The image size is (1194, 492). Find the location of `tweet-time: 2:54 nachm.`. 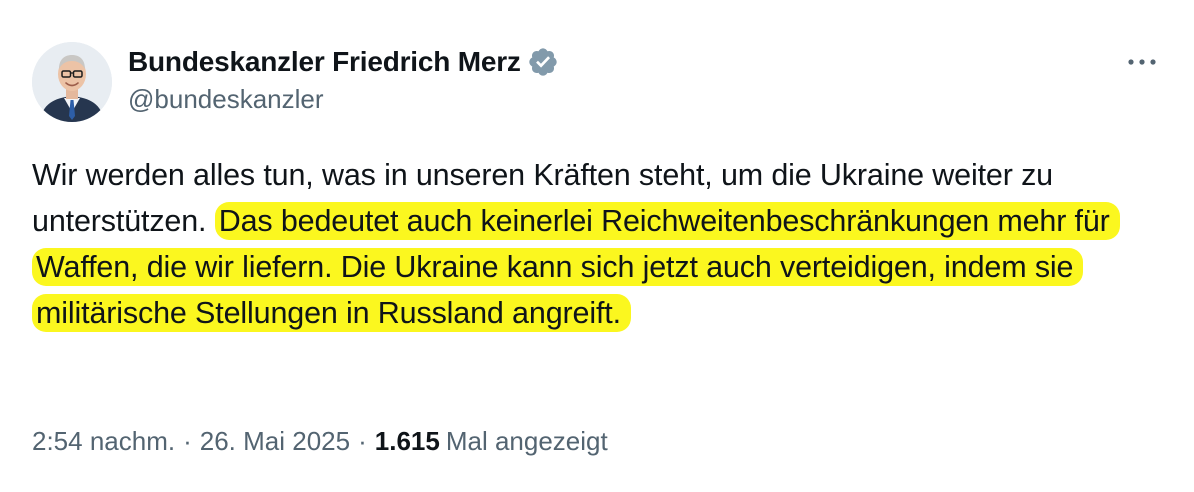

tweet-time: 2:54 nachm. is located at coordinates (103, 441).